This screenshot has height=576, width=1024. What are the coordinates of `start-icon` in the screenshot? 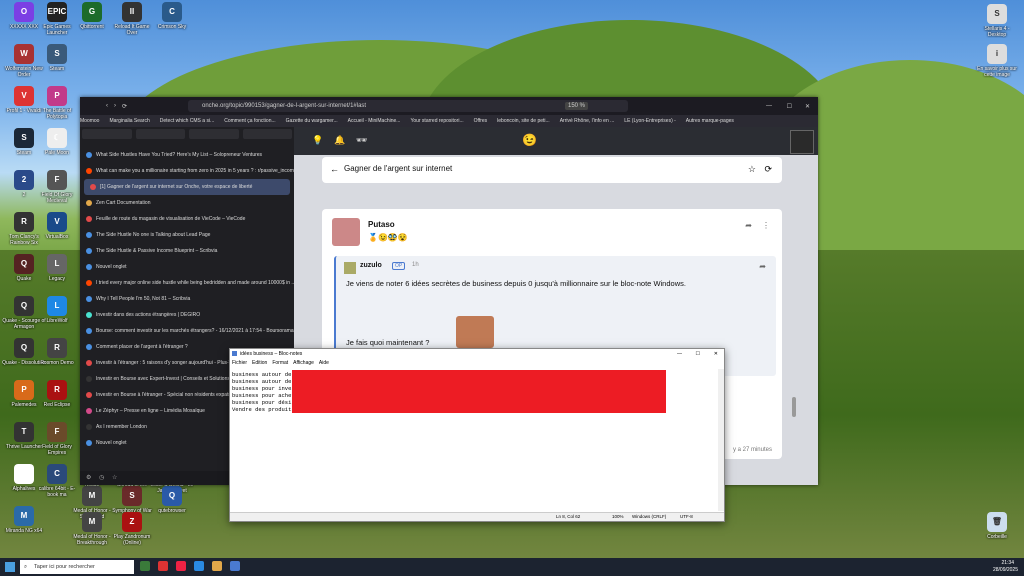 It's located at (10, 567).